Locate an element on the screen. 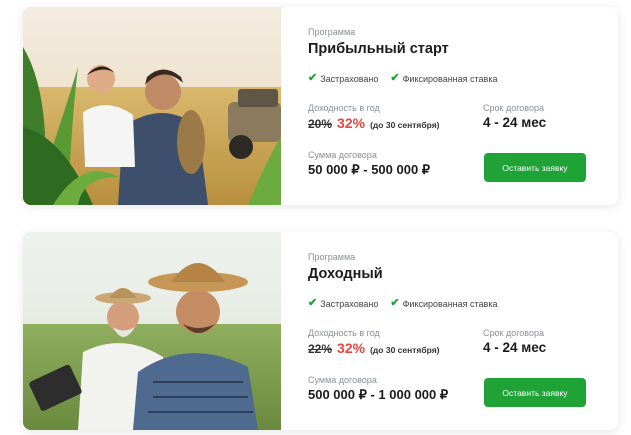 The height and width of the screenshot is (435, 631). yield-value: 22% 32% (до 30 сентября) is located at coordinates (374, 348).